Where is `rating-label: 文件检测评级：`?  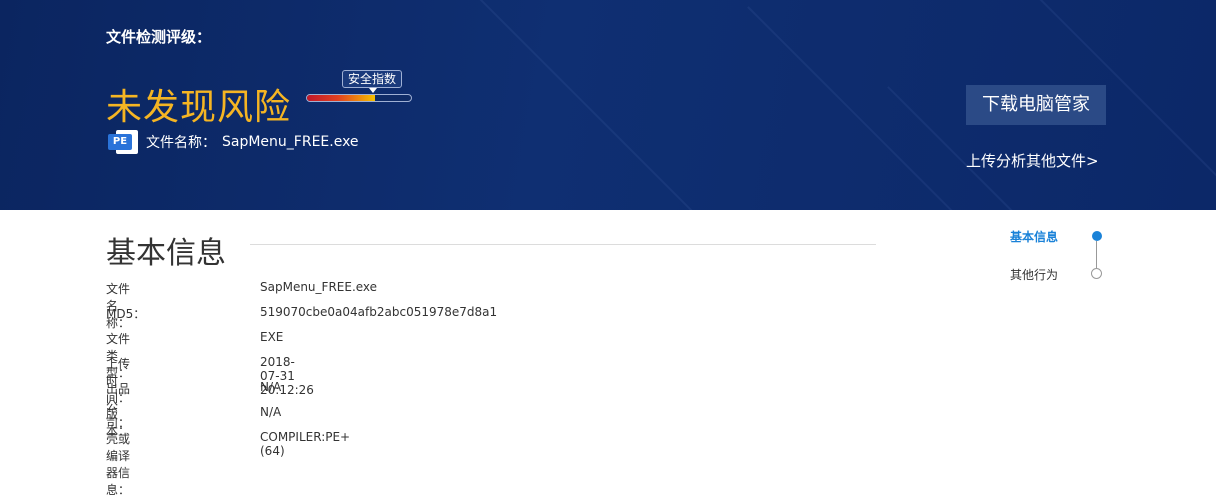 rating-label: 文件检测评级： is located at coordinates (159, 37).